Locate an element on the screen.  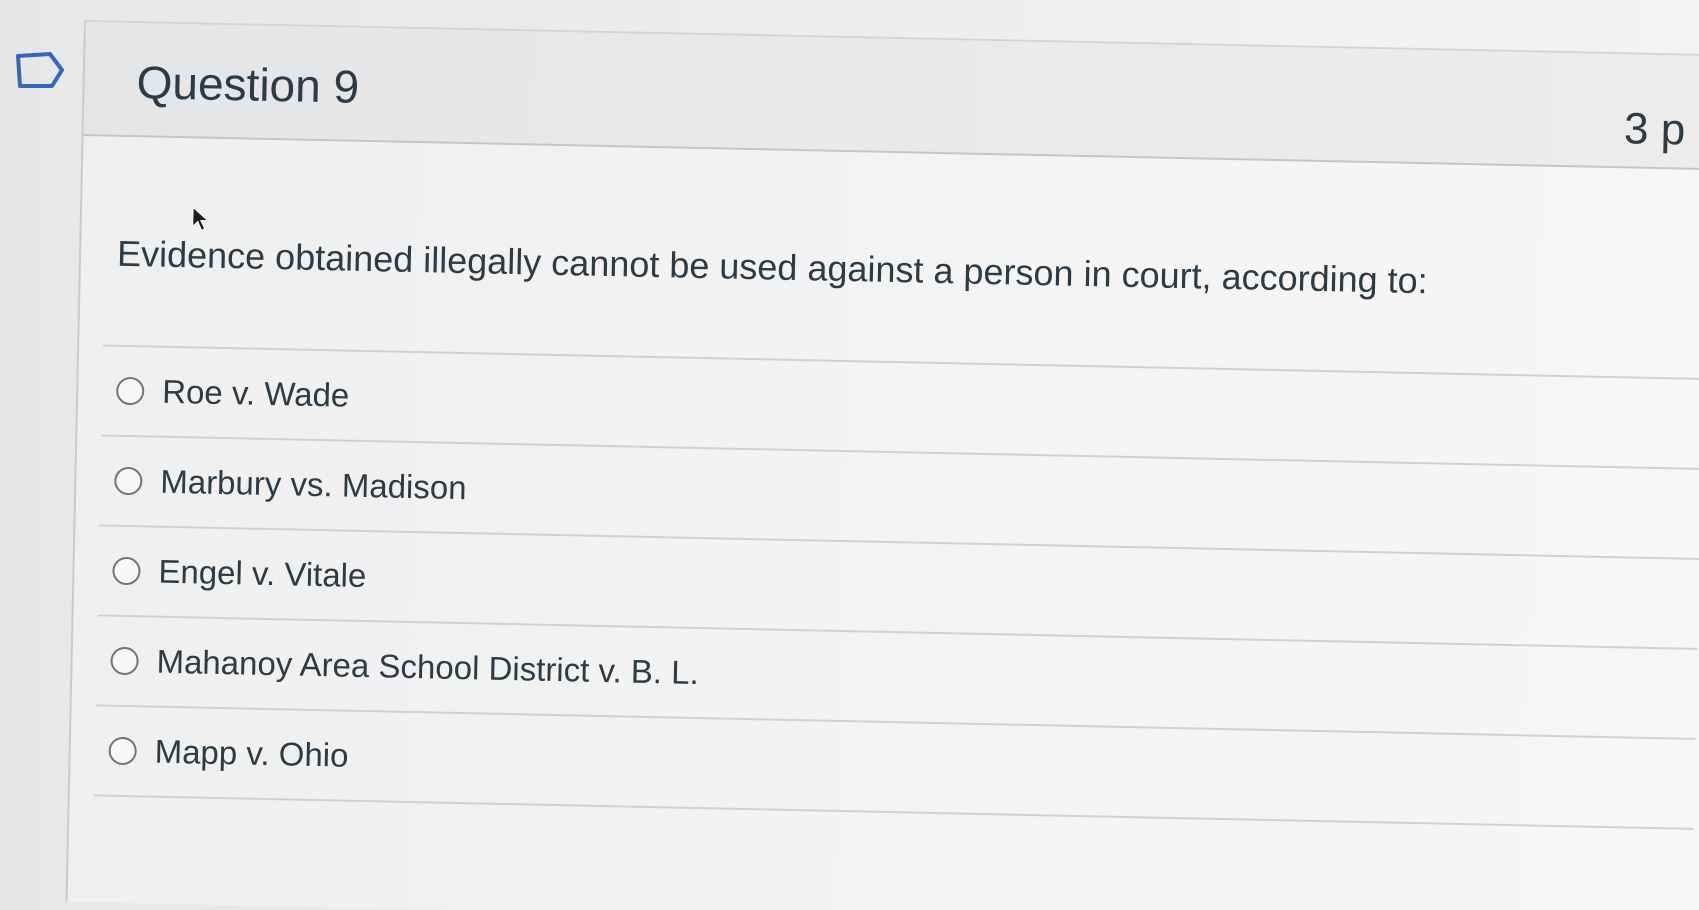
question-points: 3 p is located at coordinates (1654, 129).